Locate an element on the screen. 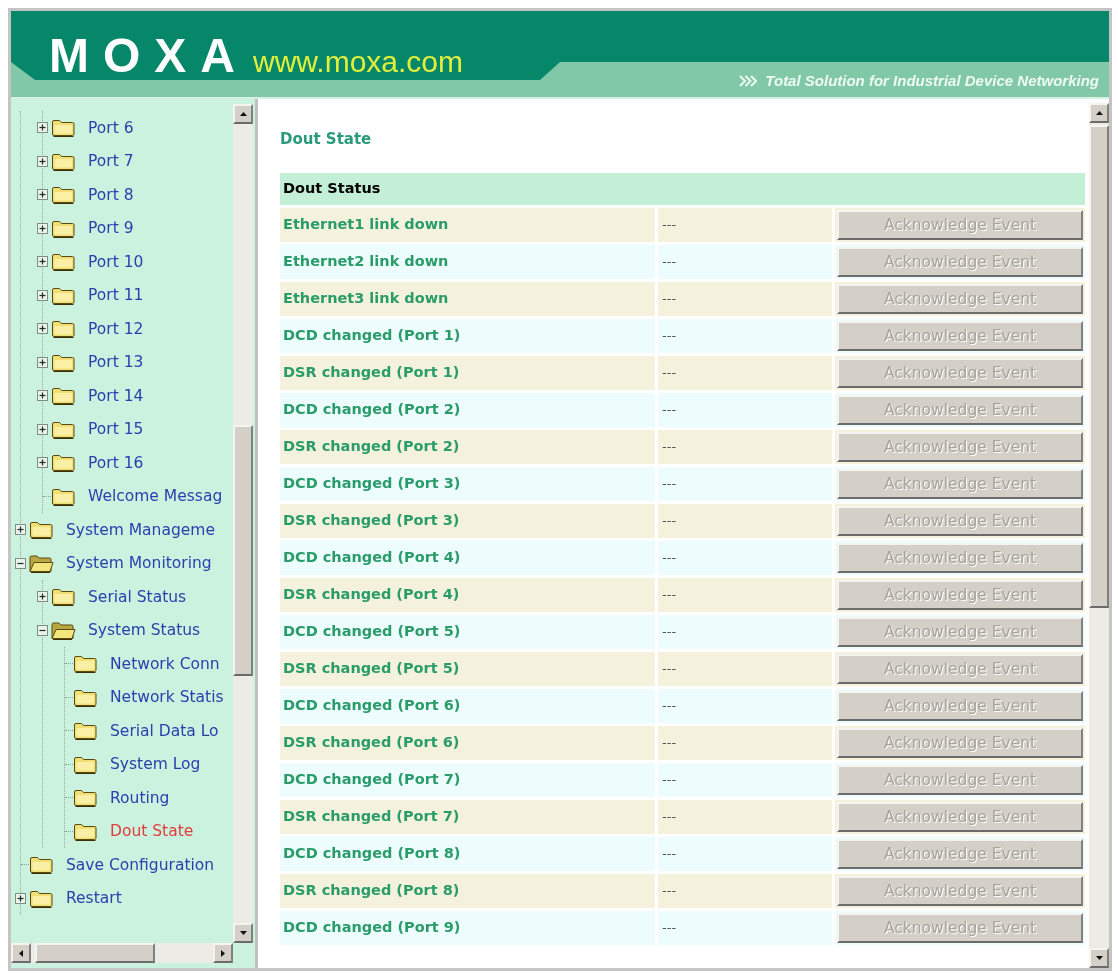 The height and width of the screenshot is (973, 1118). tree-link: Restart is located at coordinates (94, 898).